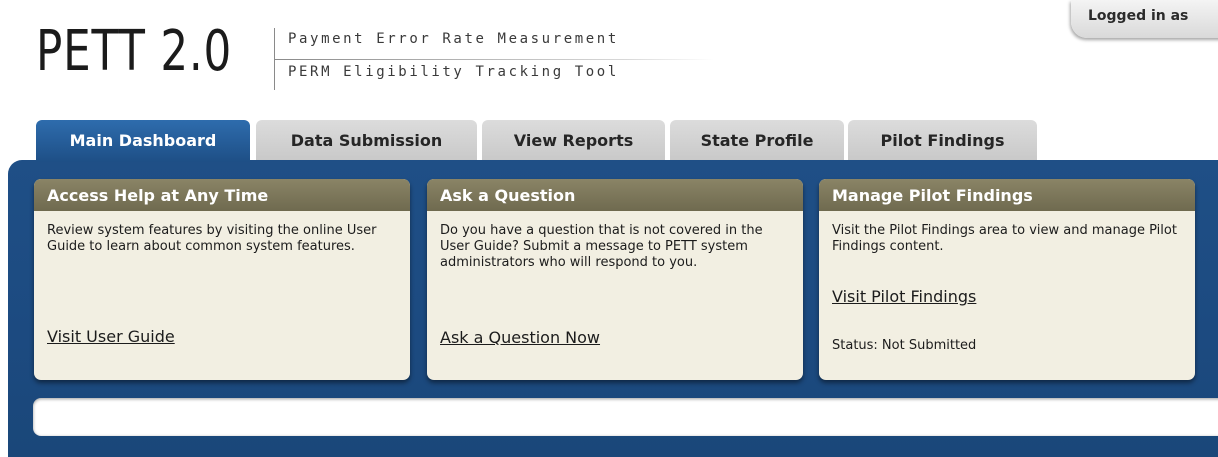  Describe the element at coordinates (366, 140) in the screenshot. I see `tab-data-submission: Data Submission` at that location.